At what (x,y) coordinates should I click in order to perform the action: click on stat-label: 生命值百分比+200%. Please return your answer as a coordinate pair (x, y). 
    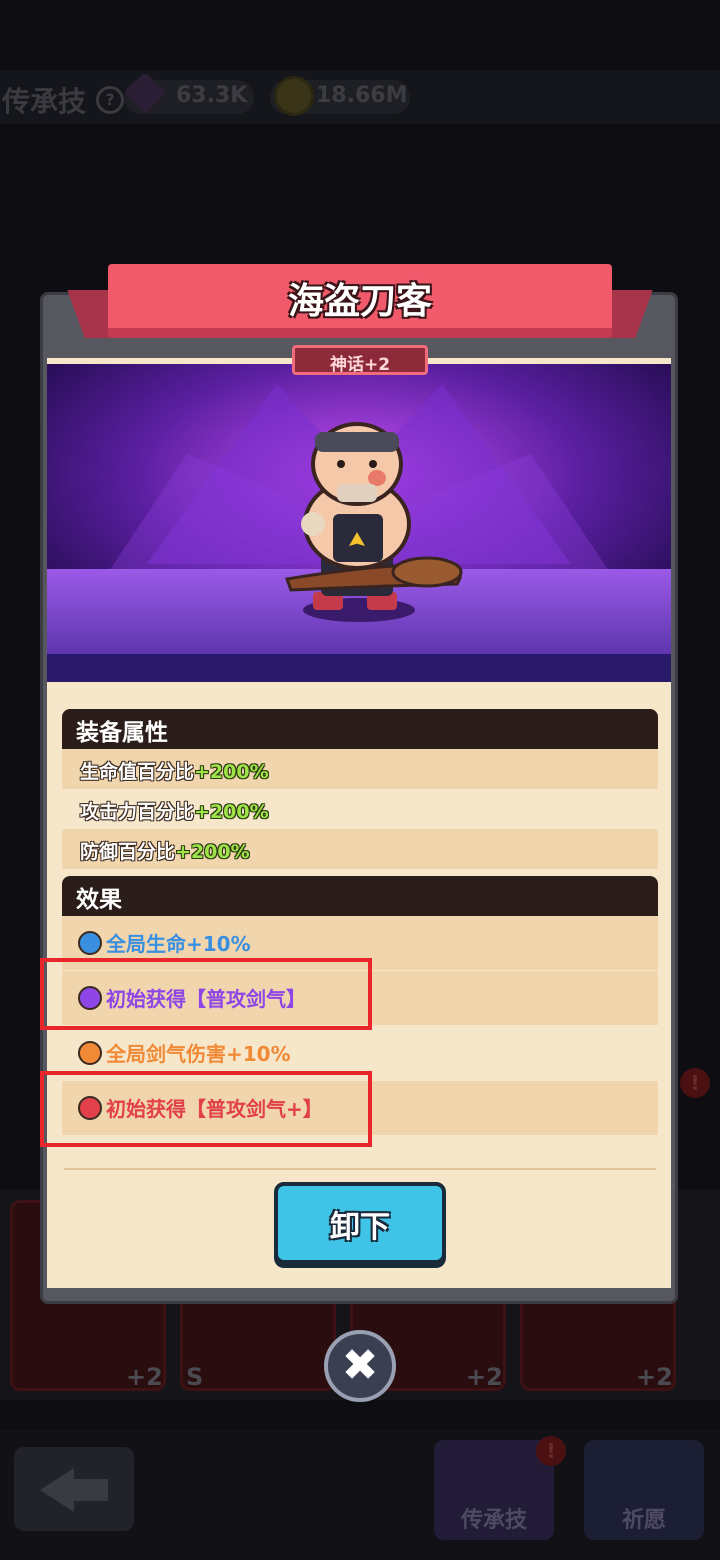
    Looking at the image, I should click on (174, 770).